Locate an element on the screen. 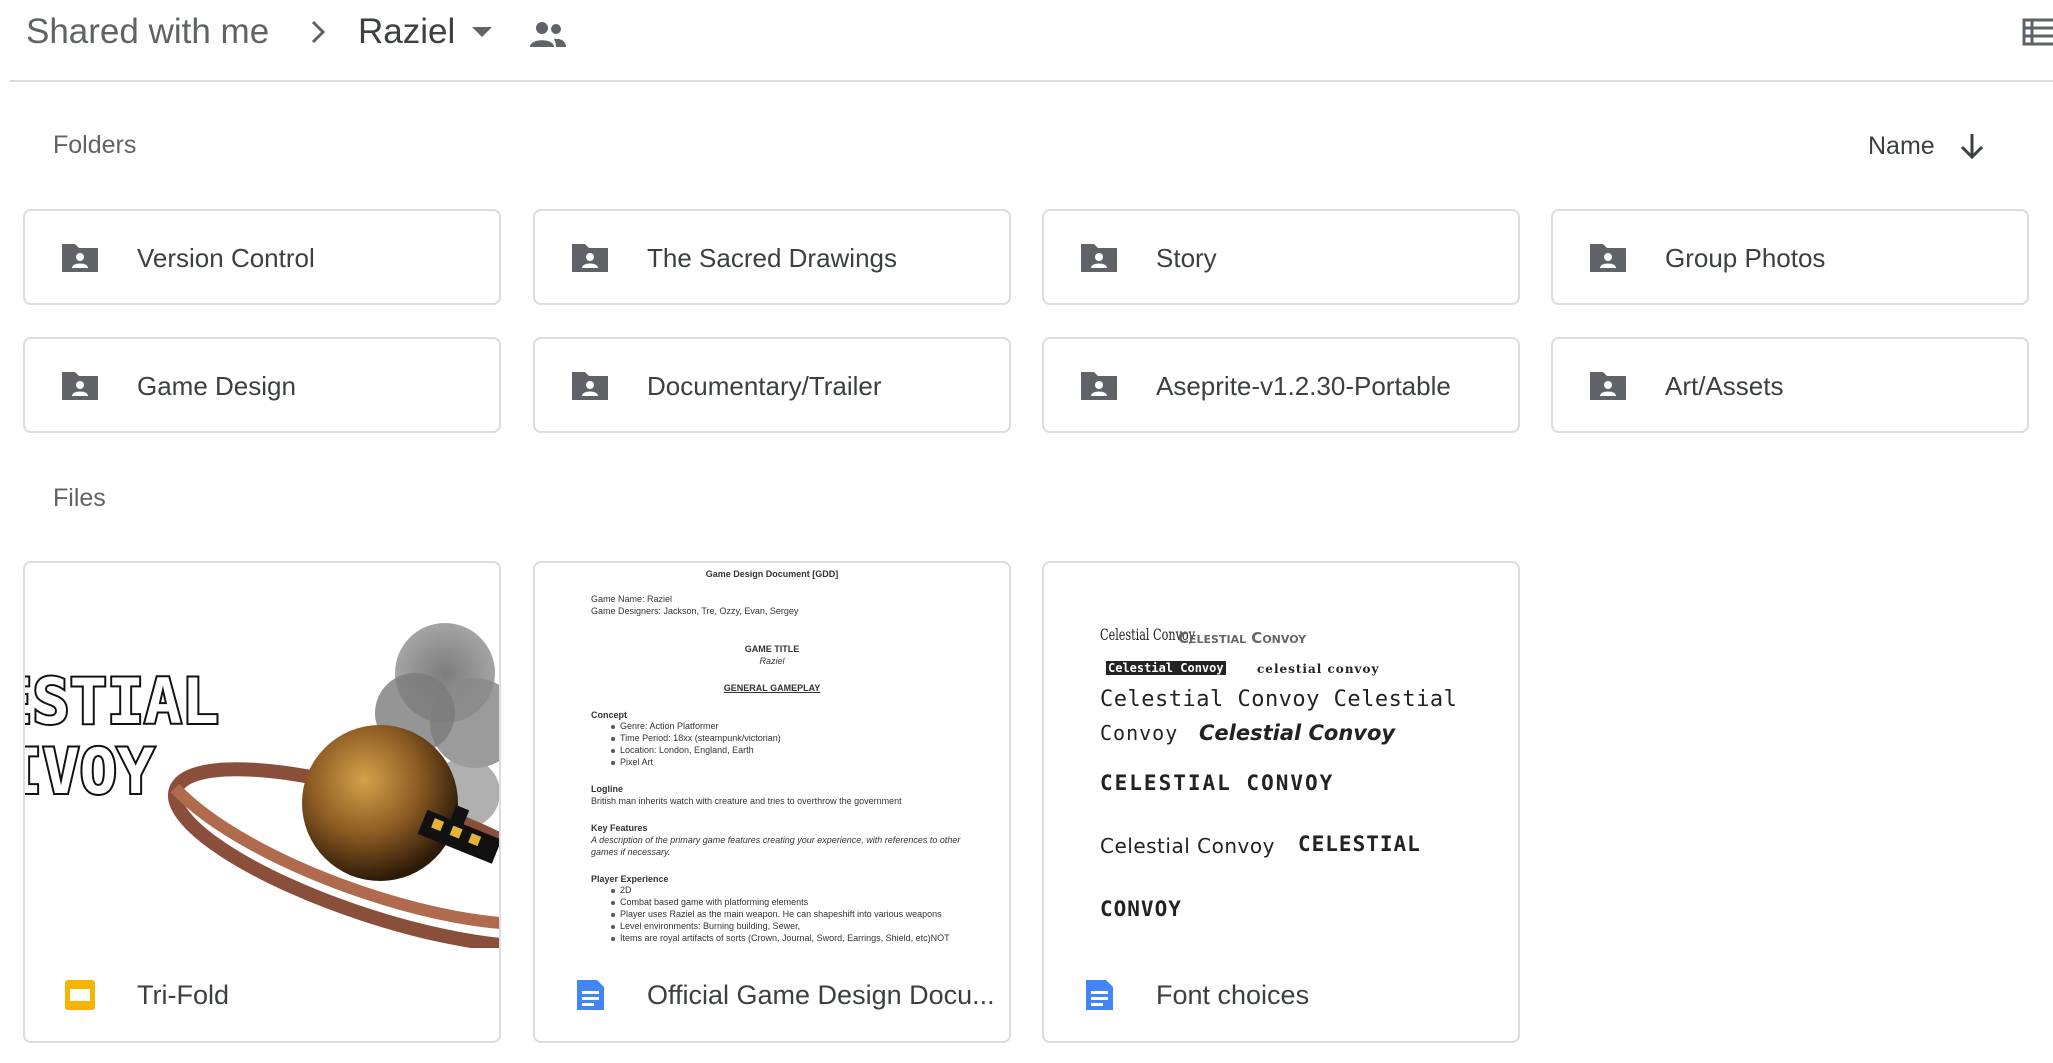 The image size is (2053, 1063). doc-game-title: GAME TITLE is located at coordinates (772, 649).